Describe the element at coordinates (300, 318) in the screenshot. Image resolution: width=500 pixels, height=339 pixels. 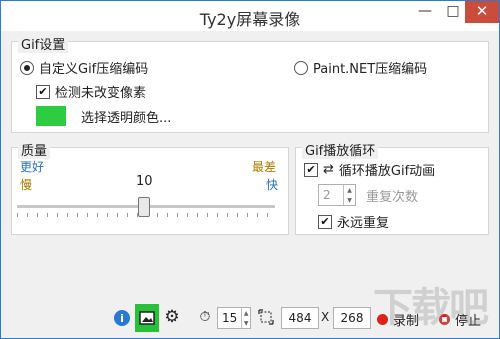
I see `width-input: 484` at that location.